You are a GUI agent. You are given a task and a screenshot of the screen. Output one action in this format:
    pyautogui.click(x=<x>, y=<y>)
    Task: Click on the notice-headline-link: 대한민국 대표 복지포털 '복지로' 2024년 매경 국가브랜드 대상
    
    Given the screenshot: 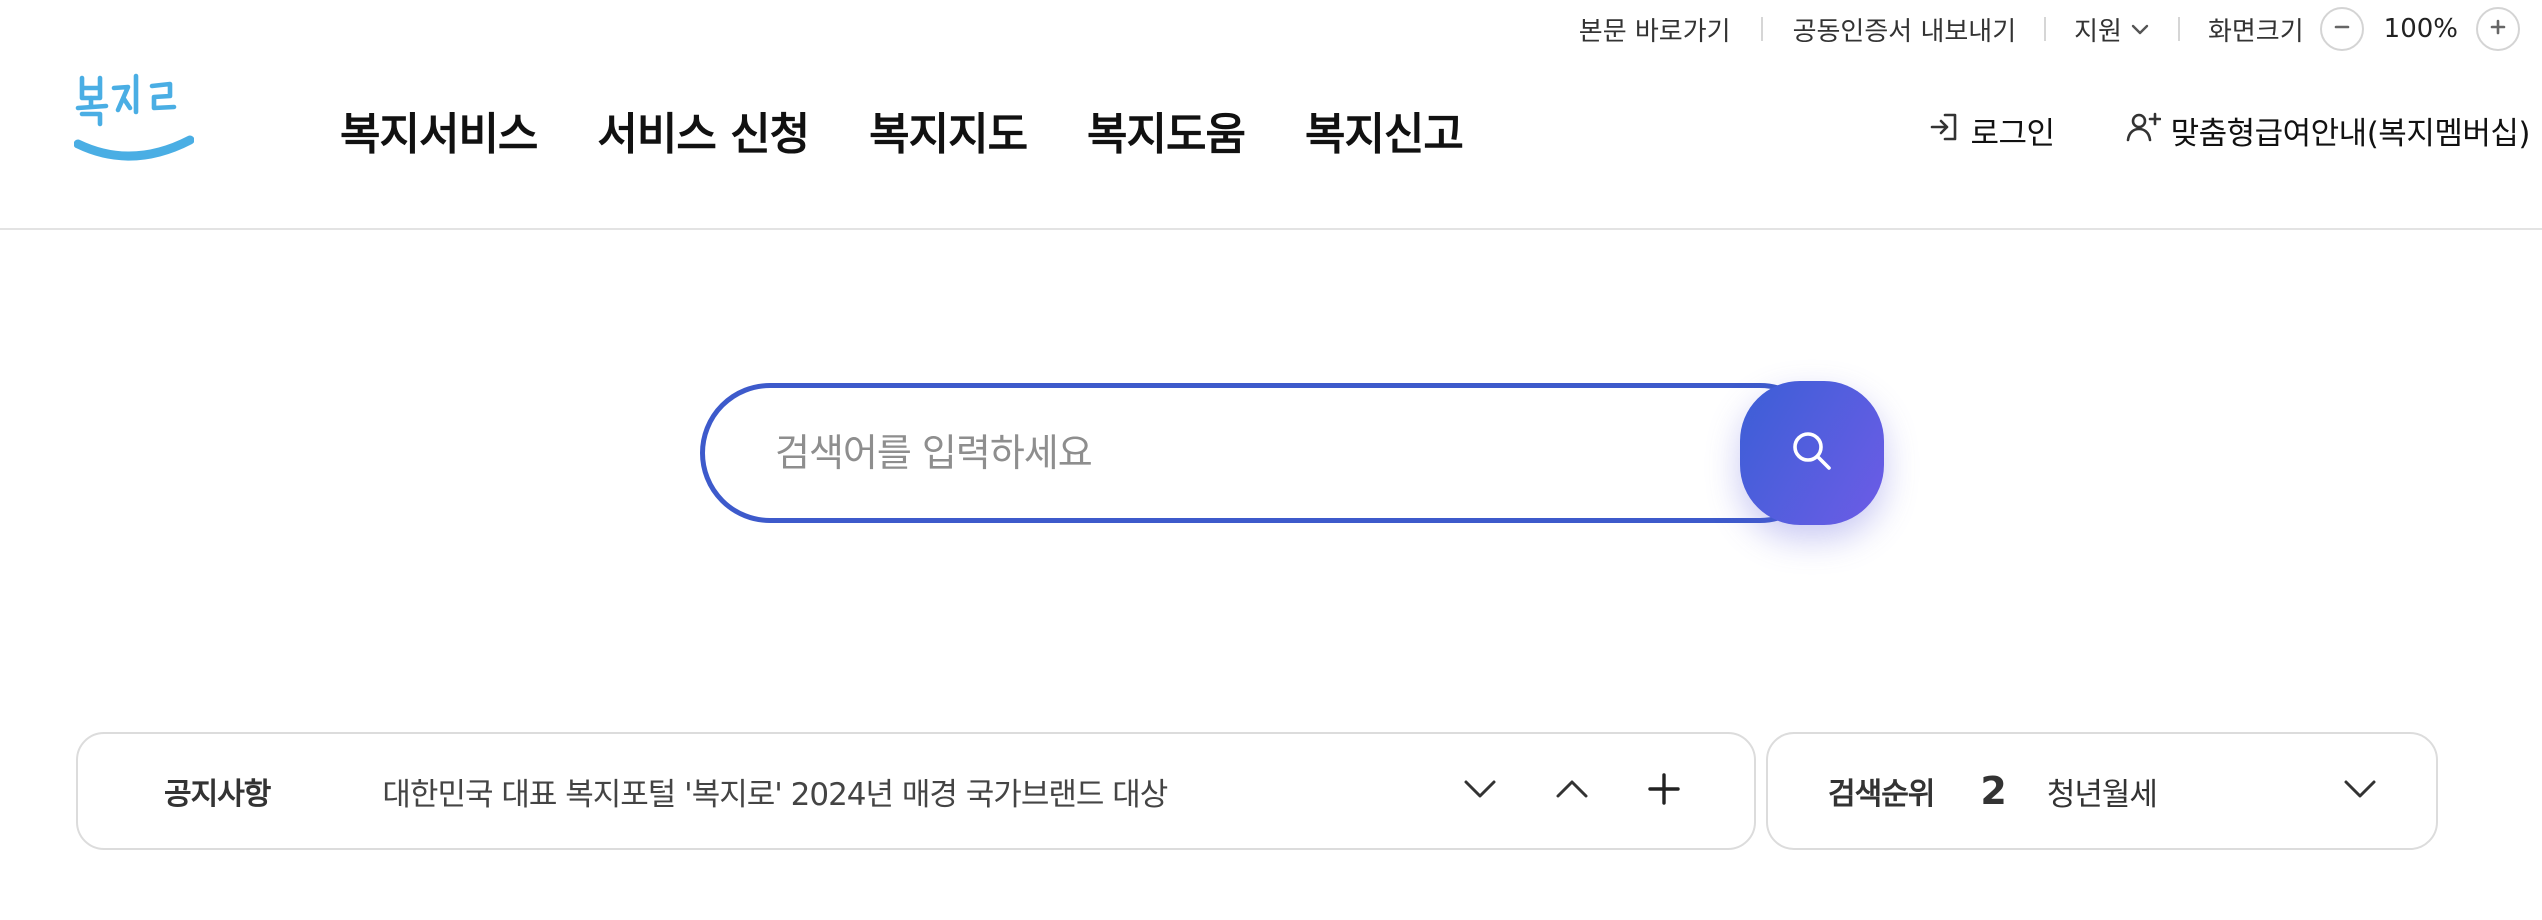 What is the action you would take?
    pyautogui.click(x=775, y=791)
    